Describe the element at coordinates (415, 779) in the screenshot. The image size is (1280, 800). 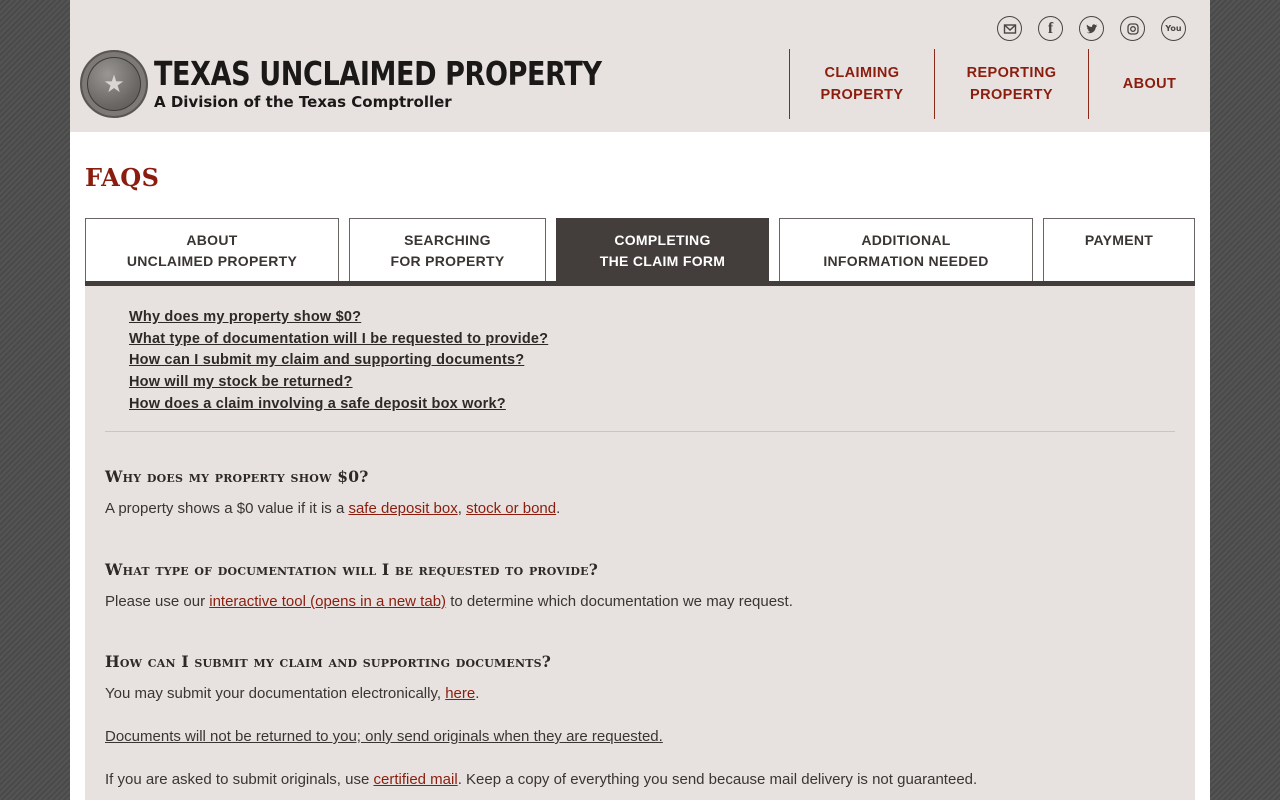
I see `certified-mail-link: certified mail` at that location.